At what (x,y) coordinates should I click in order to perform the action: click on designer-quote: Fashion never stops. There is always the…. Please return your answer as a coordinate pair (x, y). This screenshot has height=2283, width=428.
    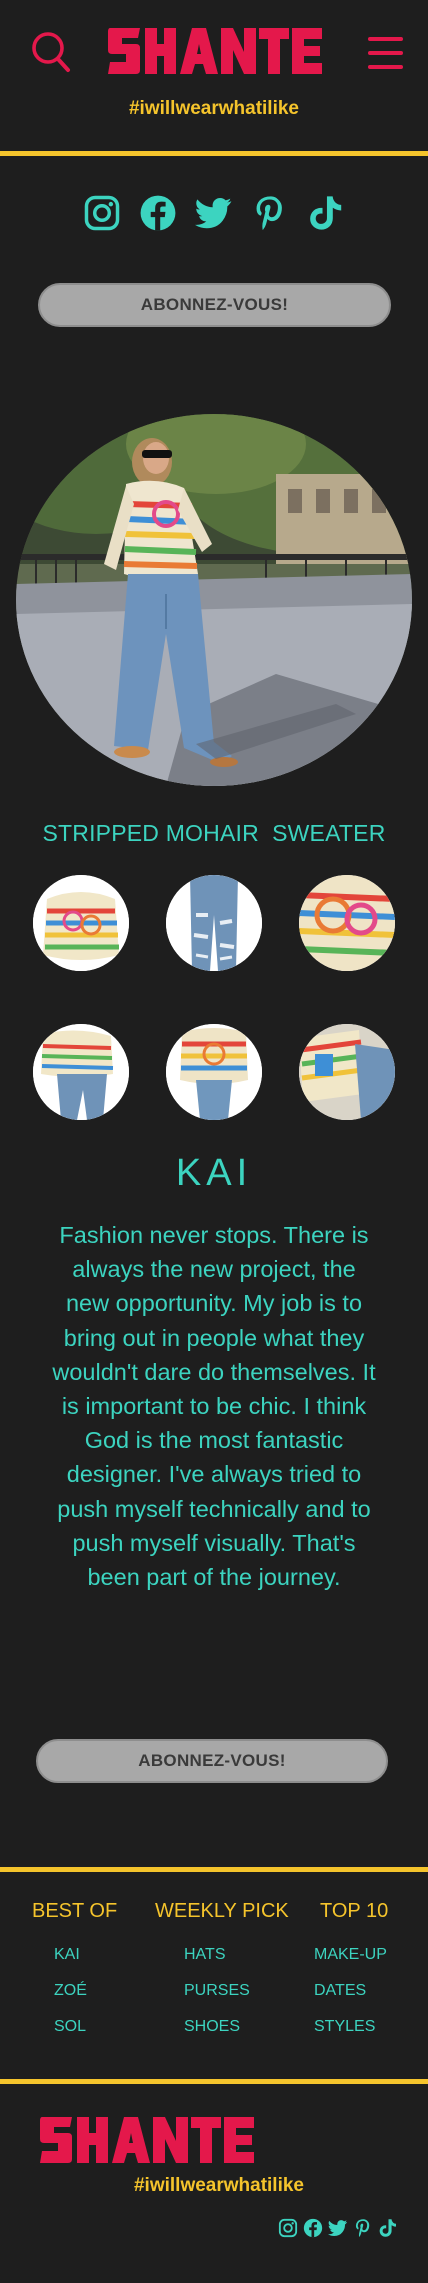
    Looking at the image, I should click on (214, 1406).